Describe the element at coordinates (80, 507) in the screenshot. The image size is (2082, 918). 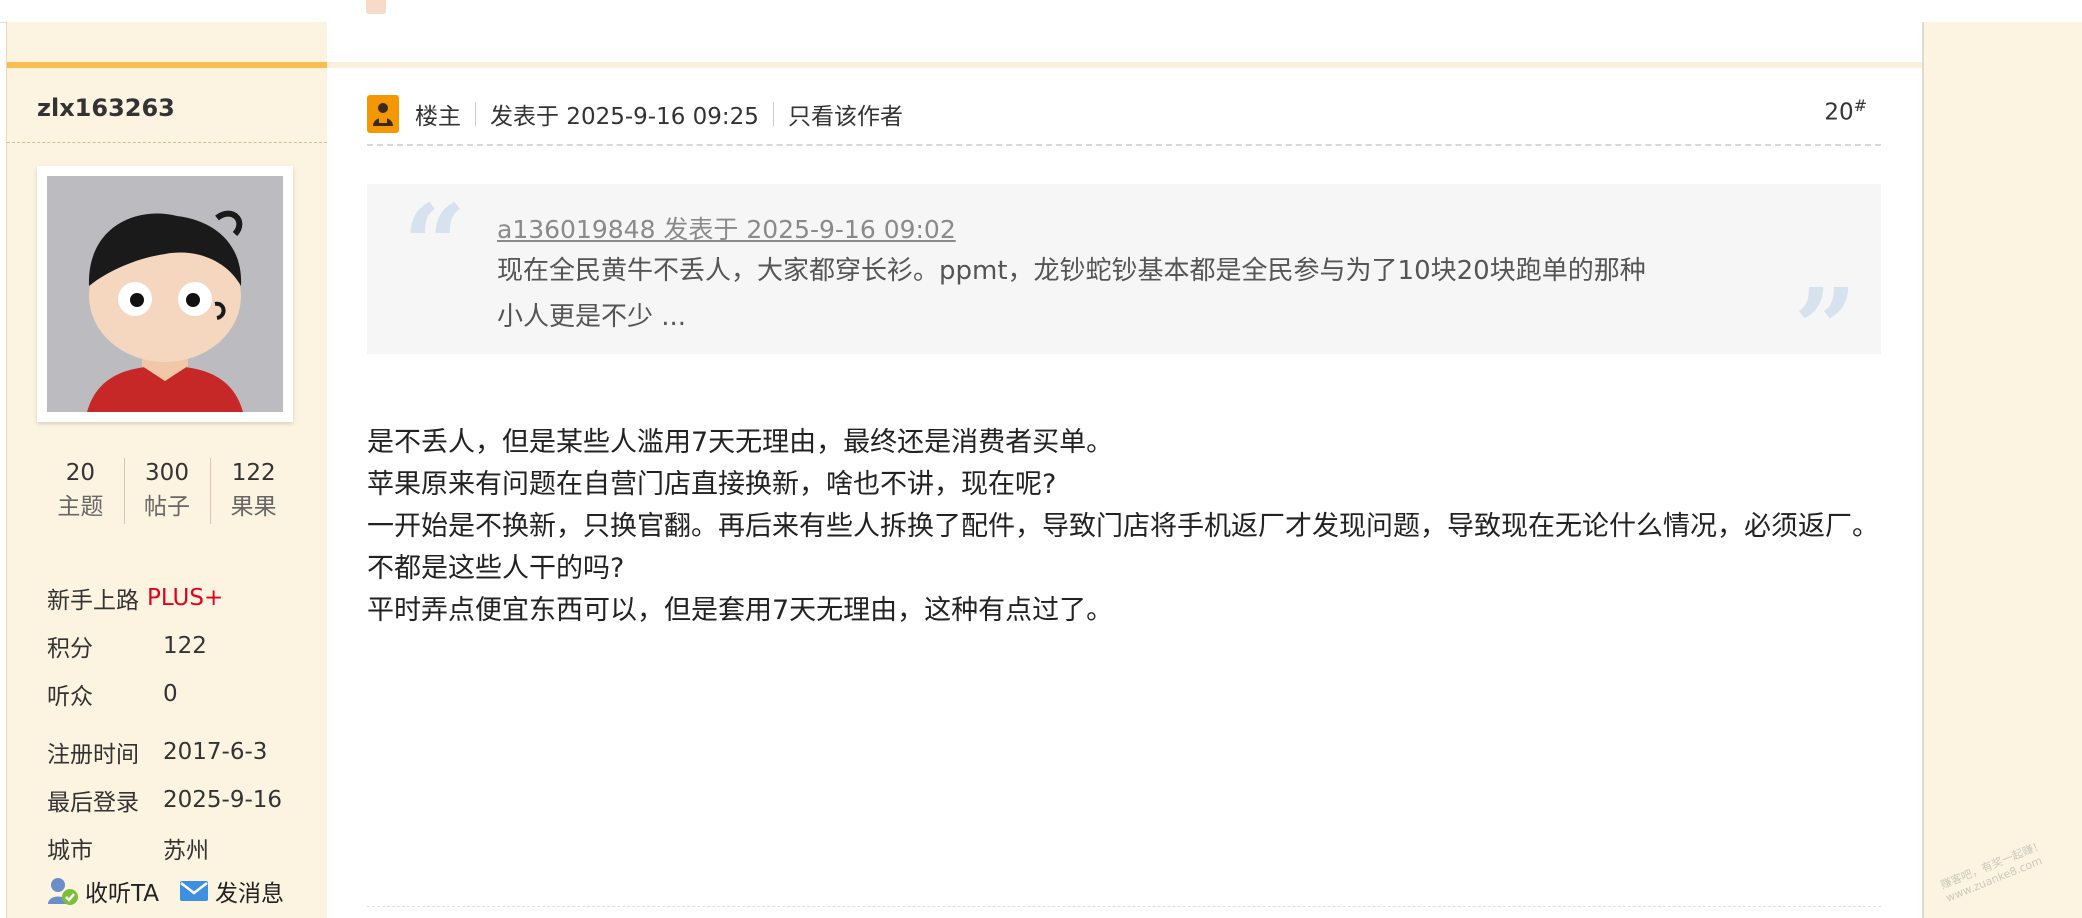
I see `stat-label: 主题` at that location.